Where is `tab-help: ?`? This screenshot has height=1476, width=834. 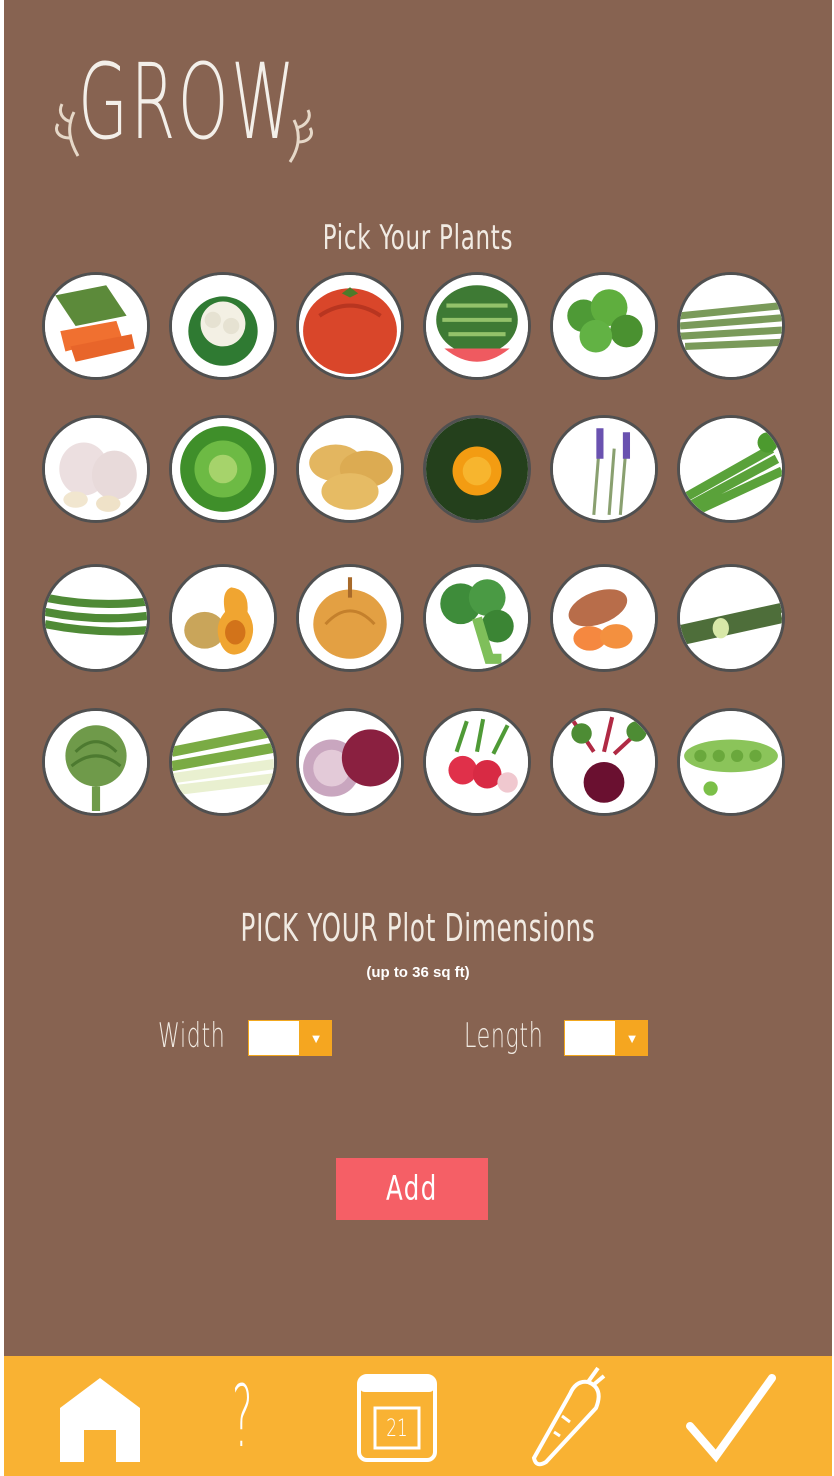
tab-help: ? is located at coordinates (250, 1416).